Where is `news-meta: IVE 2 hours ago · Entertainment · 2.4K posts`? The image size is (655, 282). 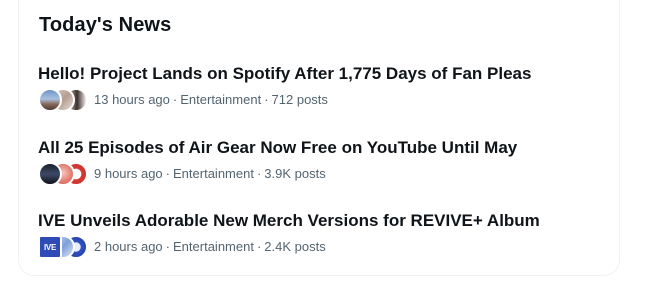
news-meta: IVE 2 hours ago · Entertainment · 2.4K posts is located at coordinates (318, 247).